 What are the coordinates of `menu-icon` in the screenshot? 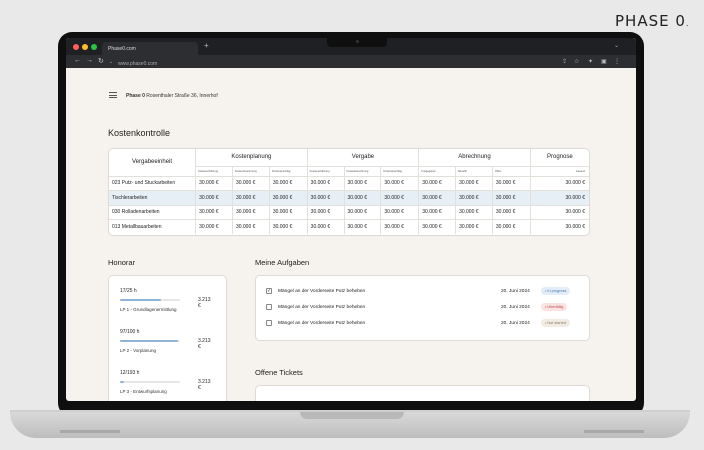 It's located at (113, 95).